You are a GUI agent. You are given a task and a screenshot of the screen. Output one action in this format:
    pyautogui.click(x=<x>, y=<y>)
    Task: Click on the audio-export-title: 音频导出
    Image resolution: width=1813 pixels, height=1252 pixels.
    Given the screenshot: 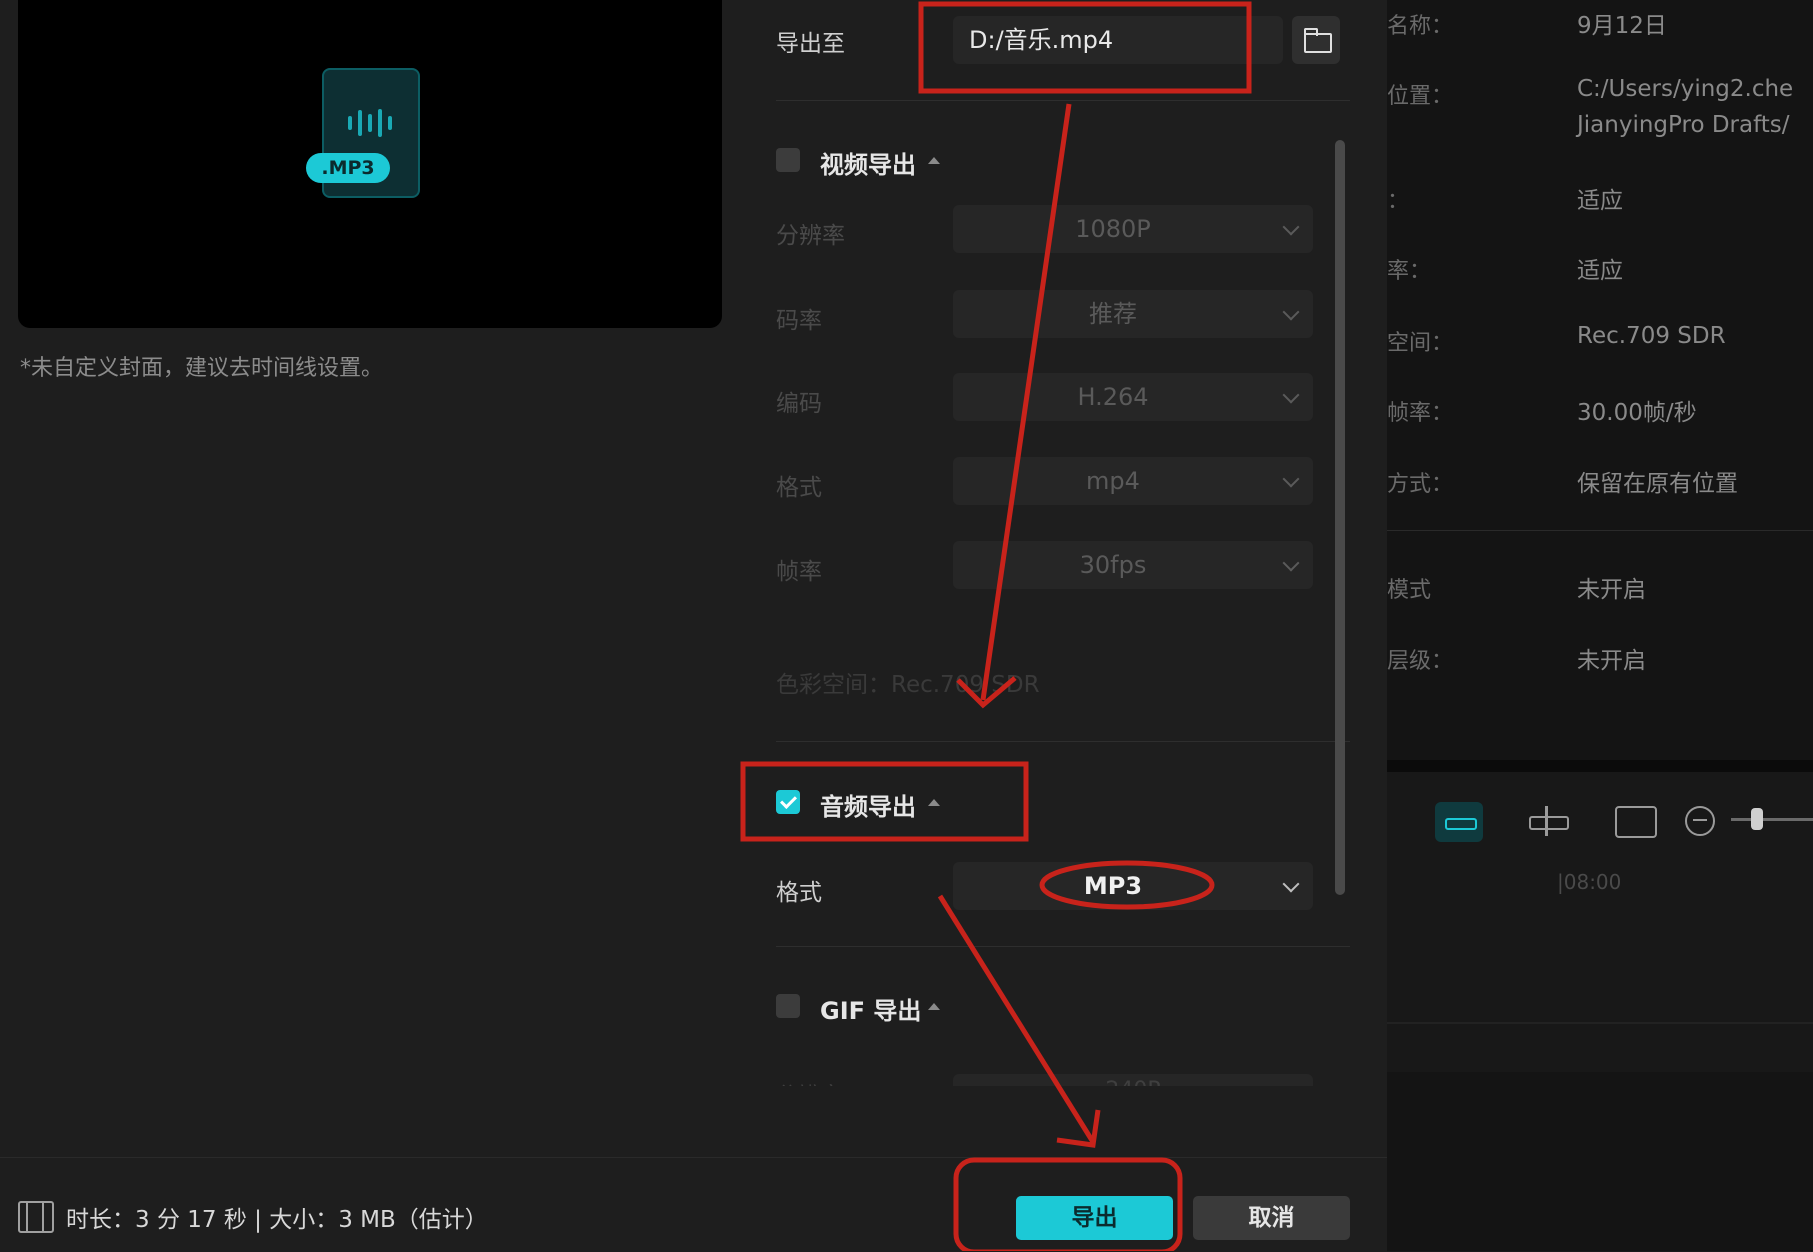 What is the action you would take?
    pyautogui.click(x=868, y=807)
    